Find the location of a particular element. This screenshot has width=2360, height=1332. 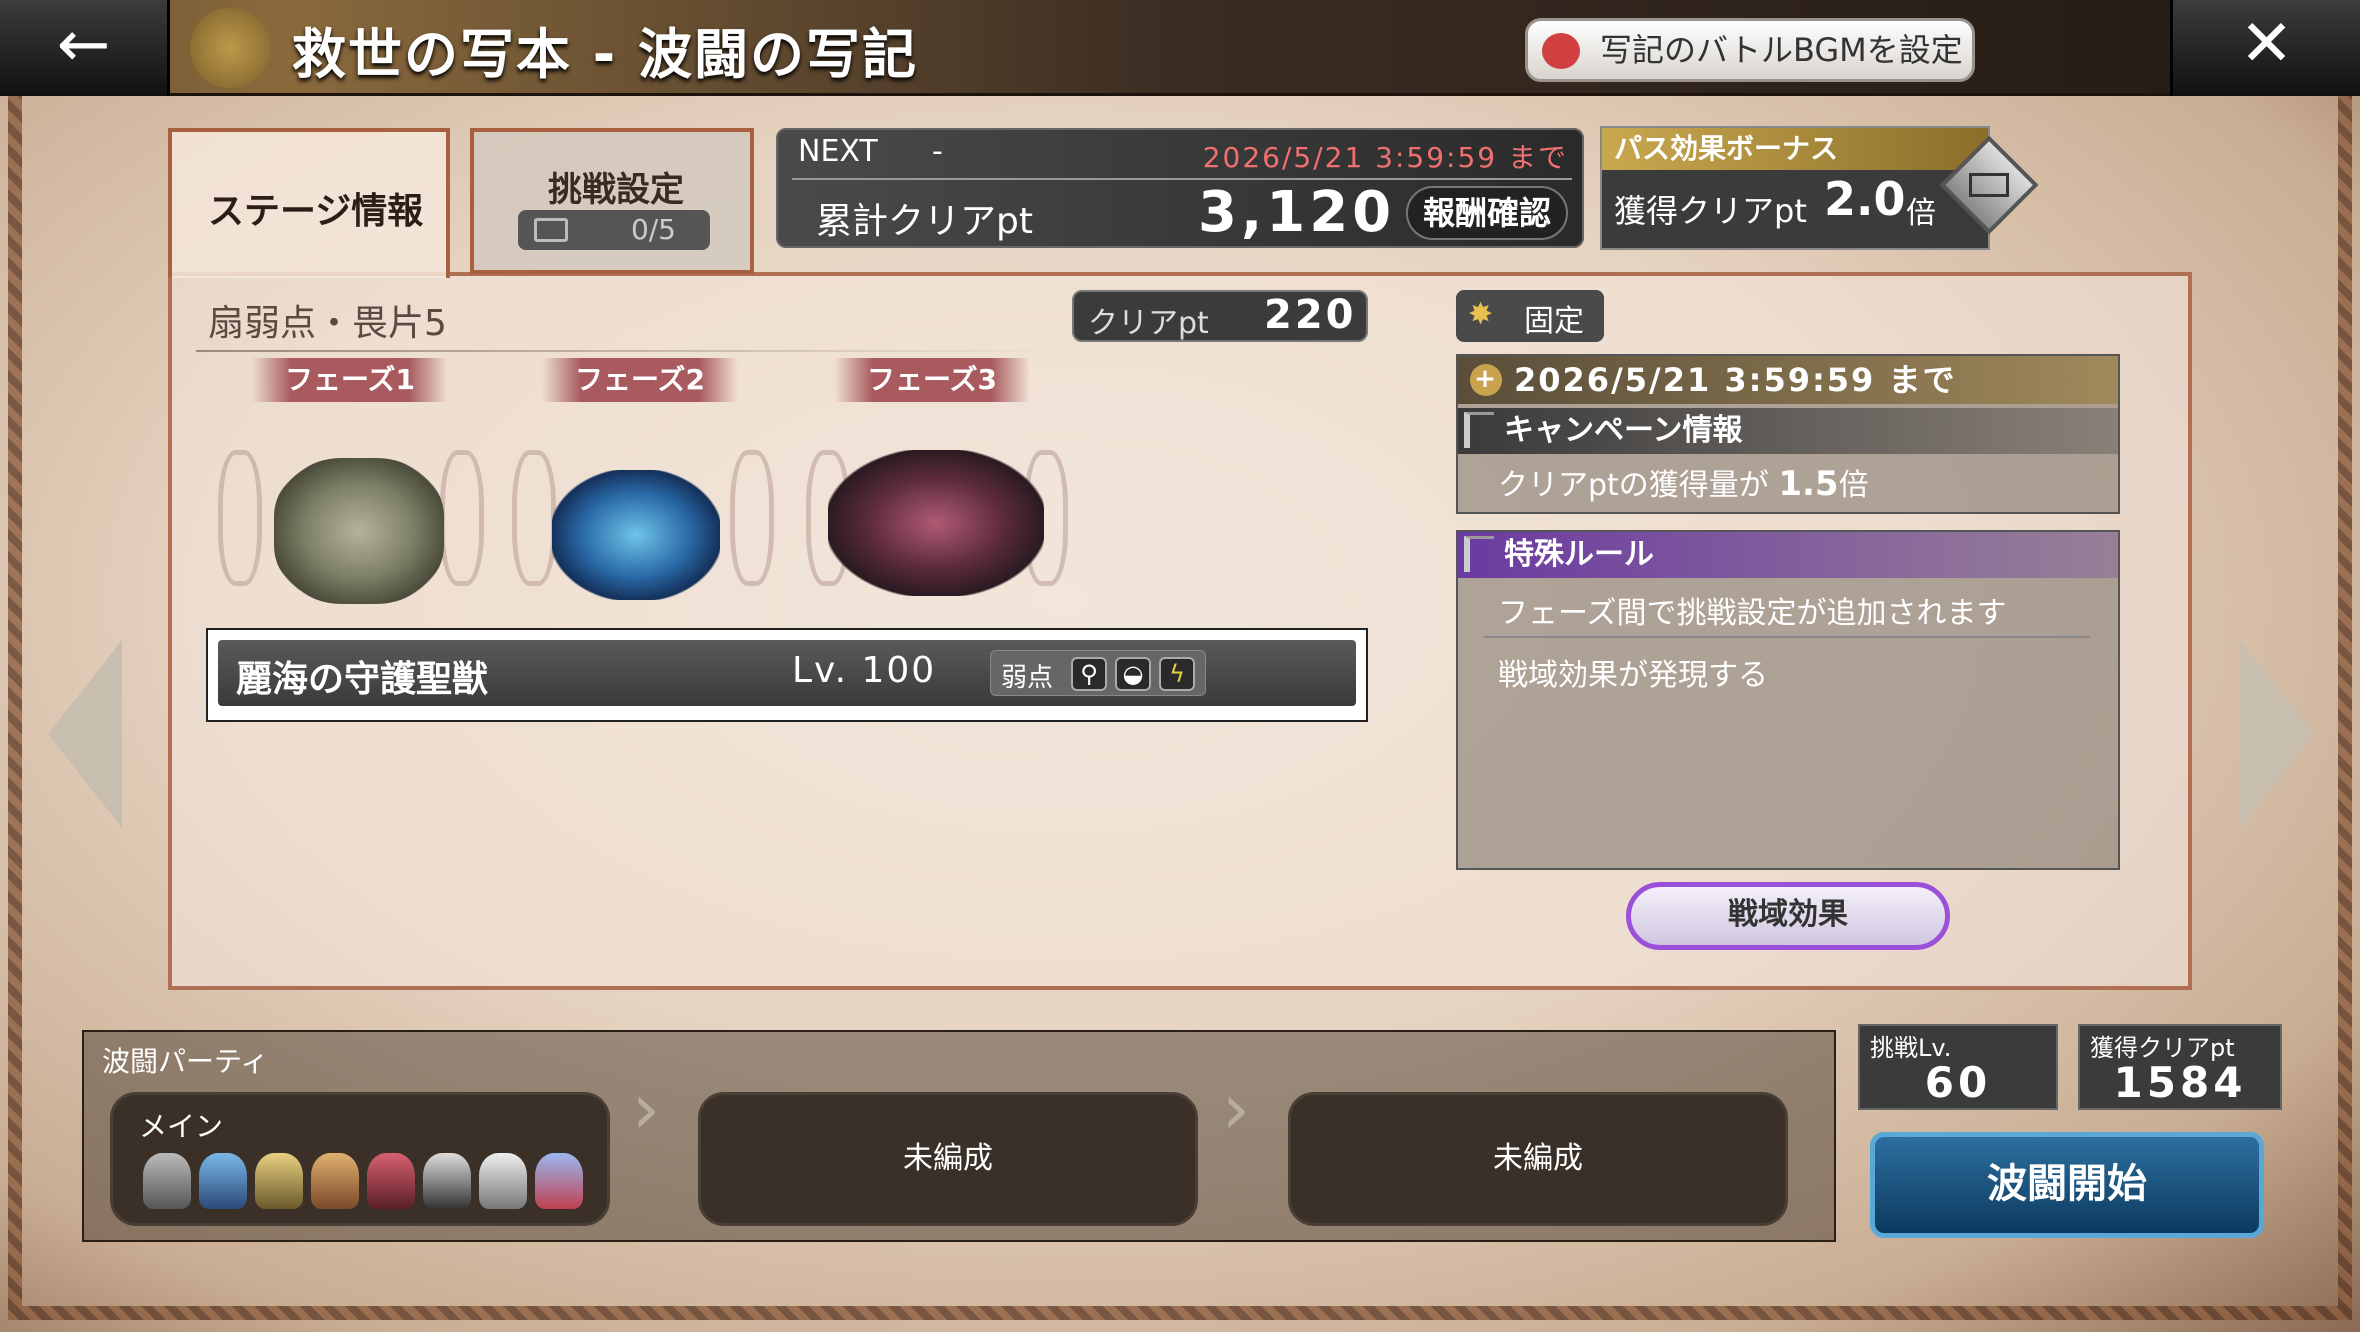

phase-tab-1: フェーズ1 is located at coordinates (350, 380).